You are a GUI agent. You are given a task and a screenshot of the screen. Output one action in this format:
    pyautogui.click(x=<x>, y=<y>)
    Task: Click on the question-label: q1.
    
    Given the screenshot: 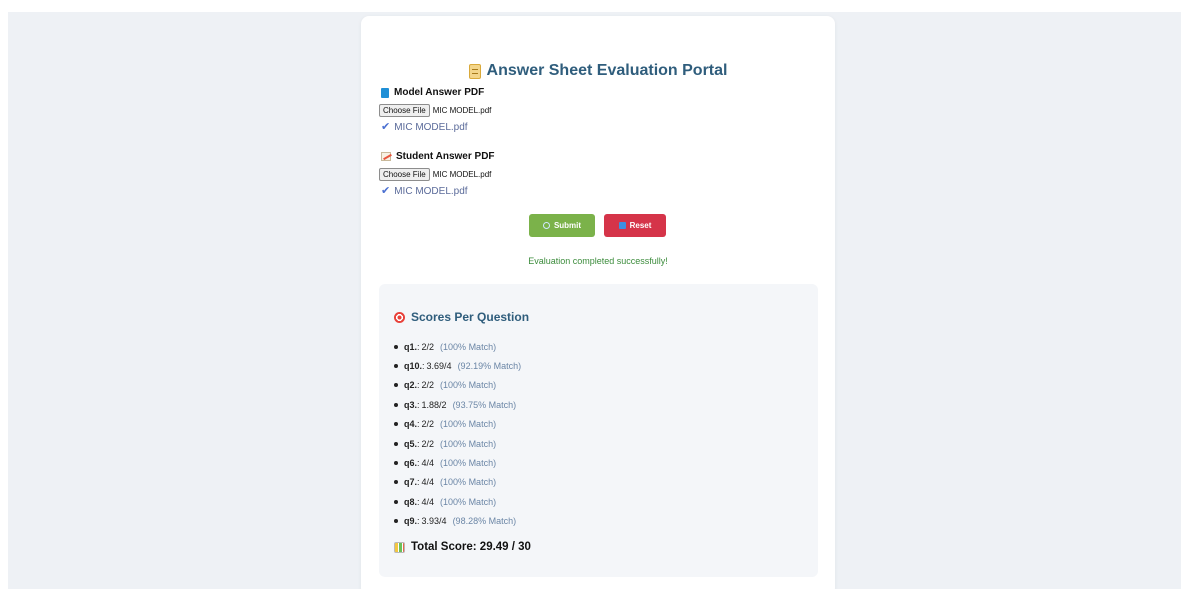 What is the action you would take?
    pyautogui.click(x=411, y=346)
    